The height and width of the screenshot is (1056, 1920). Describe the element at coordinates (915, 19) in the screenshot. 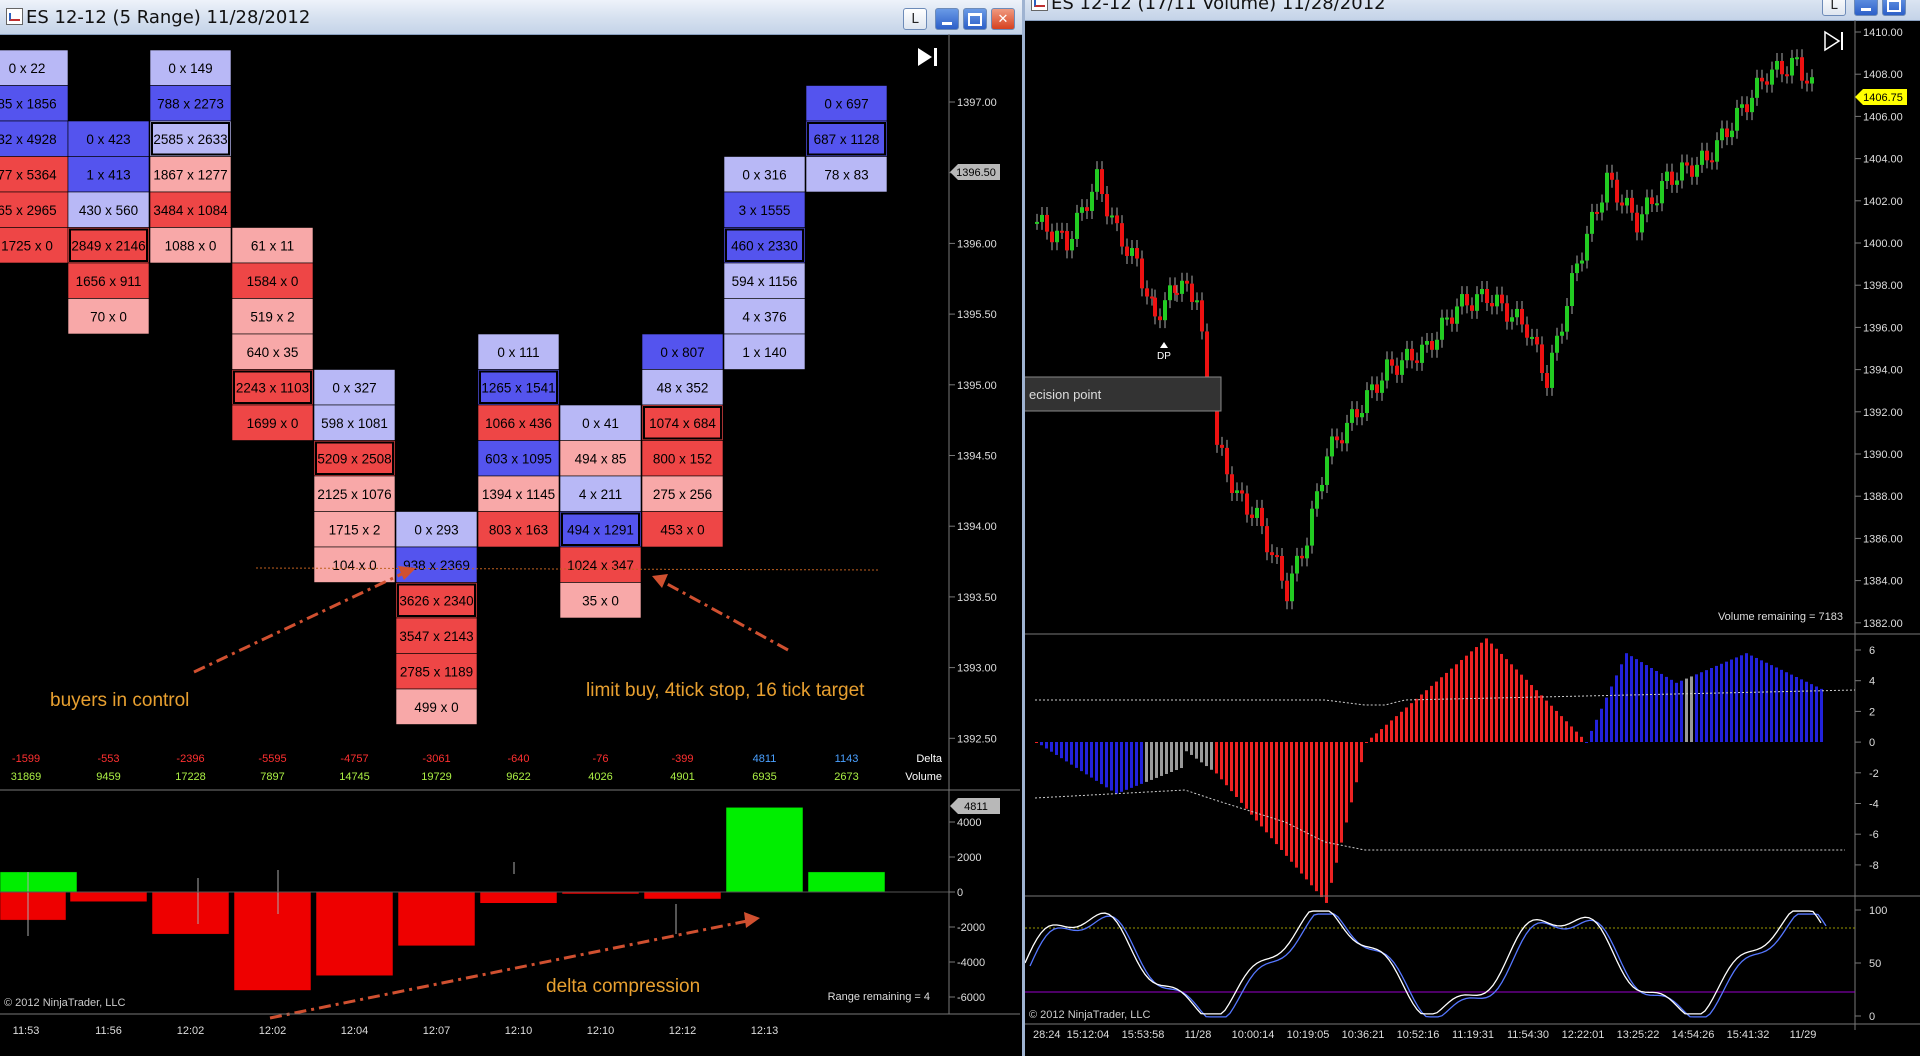

I see `left-link-button: L` at that location.